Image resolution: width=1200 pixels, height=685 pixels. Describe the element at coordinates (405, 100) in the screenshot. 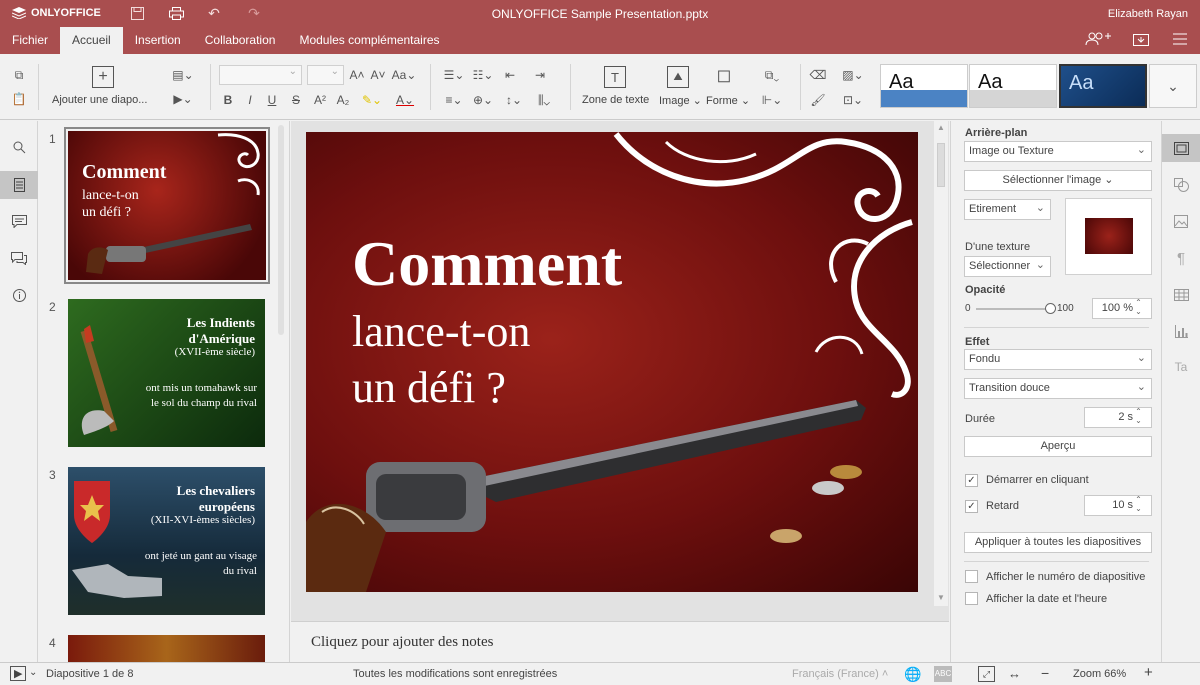

I see `font-color-icon: A⌄` at that location.